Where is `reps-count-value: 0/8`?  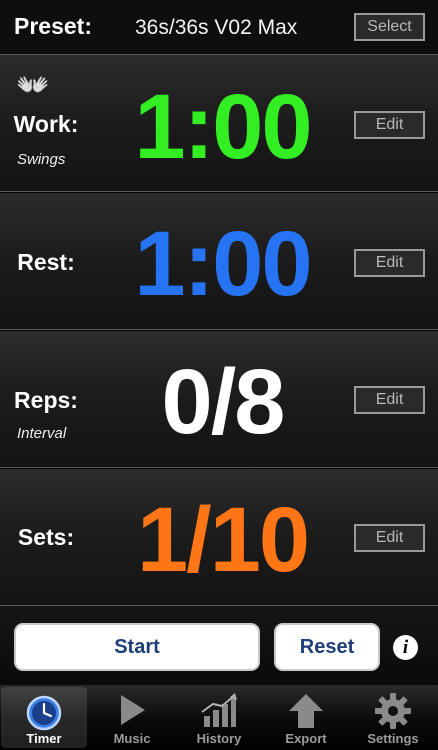 reps-count-value: 0/8 is located at coordinates (223, 402).